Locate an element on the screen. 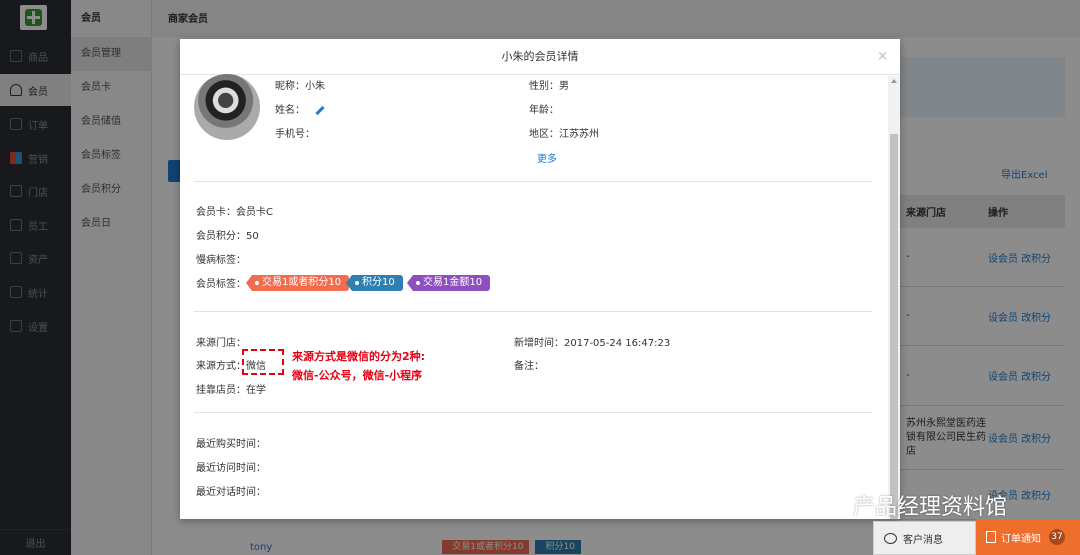 The height and width of the screenshot is (555, 1080). annotation-line: 微信-公众号，微信-小程序 is located at coordinates (357, 375).